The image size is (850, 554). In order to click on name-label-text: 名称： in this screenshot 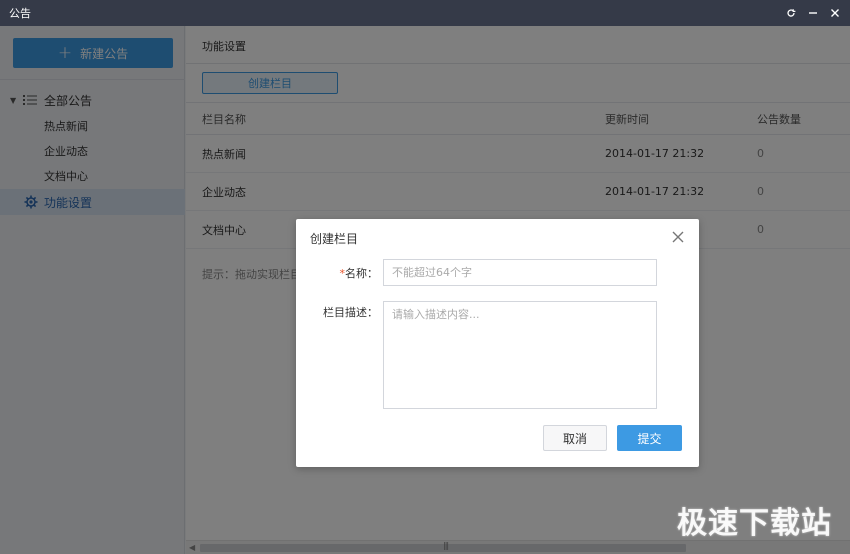, I will do `click(361, 273)`.